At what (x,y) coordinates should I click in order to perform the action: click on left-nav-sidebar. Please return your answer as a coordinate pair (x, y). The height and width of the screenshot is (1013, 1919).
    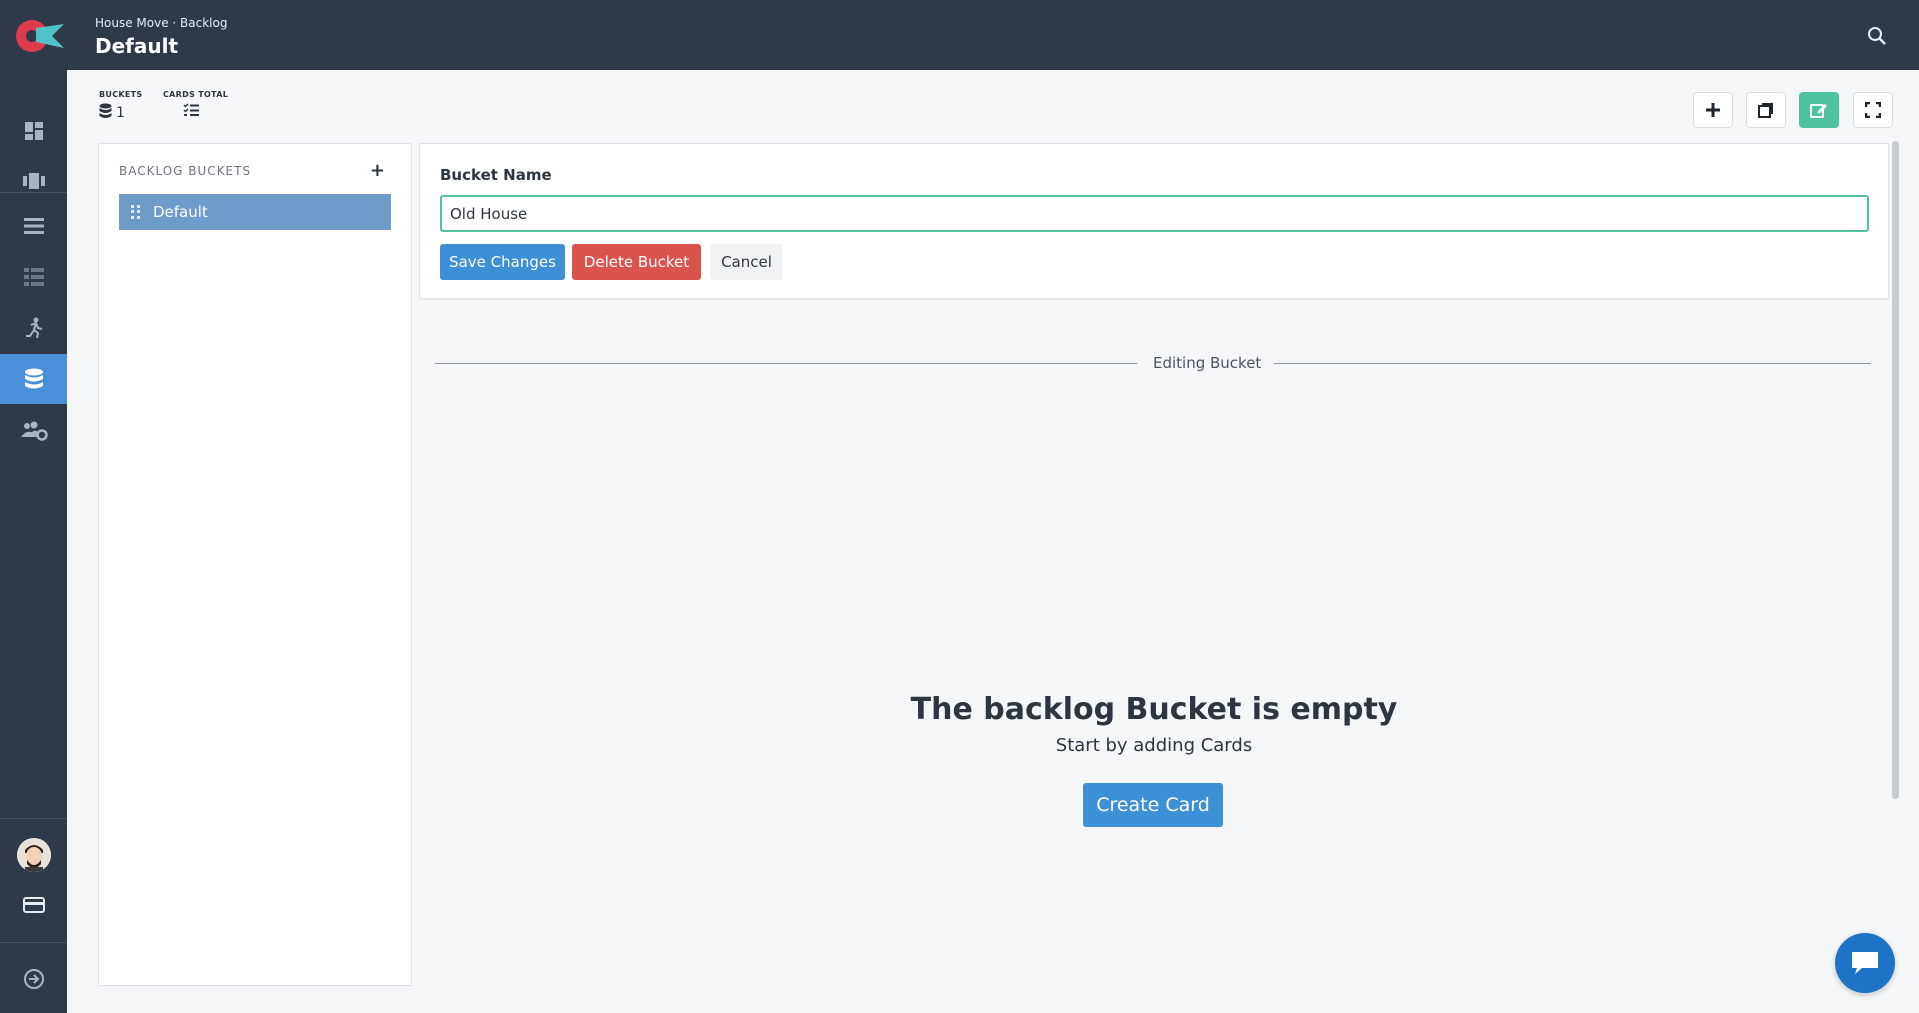
    Looking at the image, I should click on (33, 541).